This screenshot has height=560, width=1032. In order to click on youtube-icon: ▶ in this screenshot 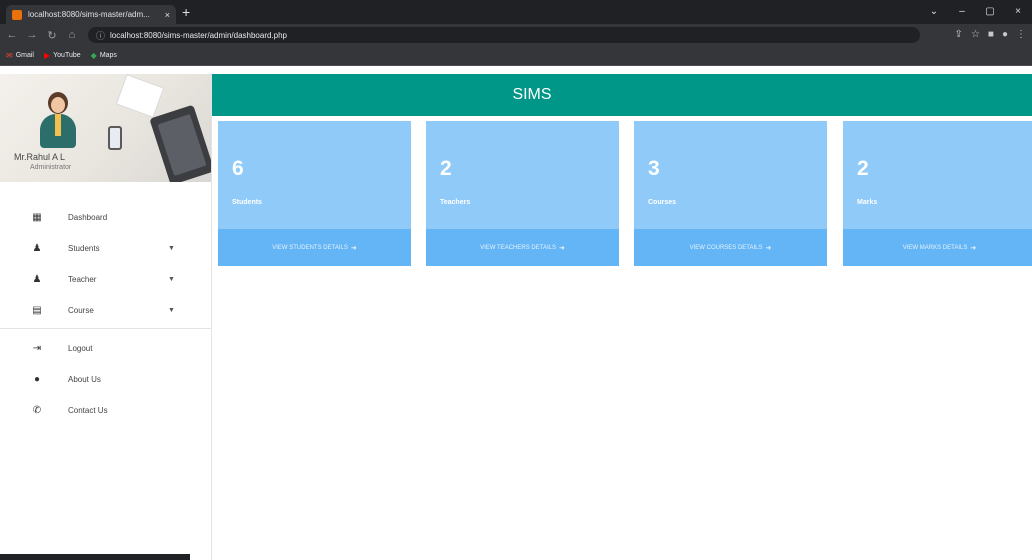, I will do `click(47, 55)`.